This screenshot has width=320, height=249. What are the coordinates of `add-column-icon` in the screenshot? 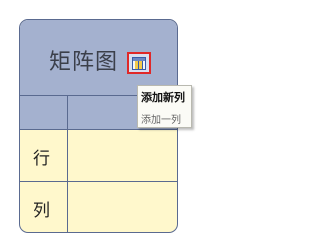 It's located at (139, 63).